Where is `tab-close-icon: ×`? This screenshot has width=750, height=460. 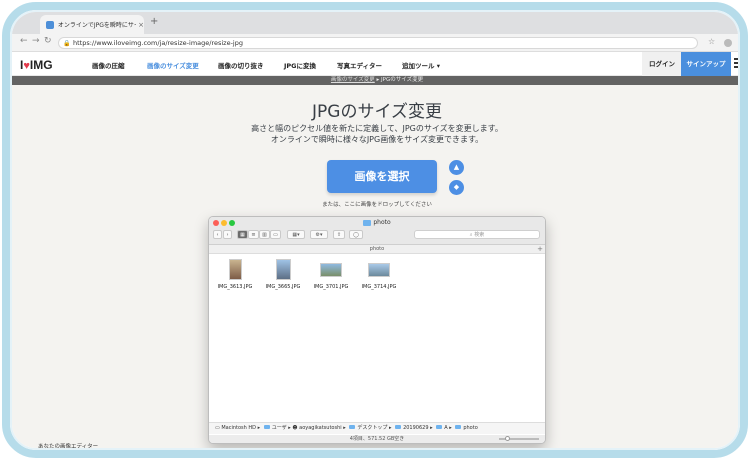
tab-close-icon: × is located at coordinates (141, 25).